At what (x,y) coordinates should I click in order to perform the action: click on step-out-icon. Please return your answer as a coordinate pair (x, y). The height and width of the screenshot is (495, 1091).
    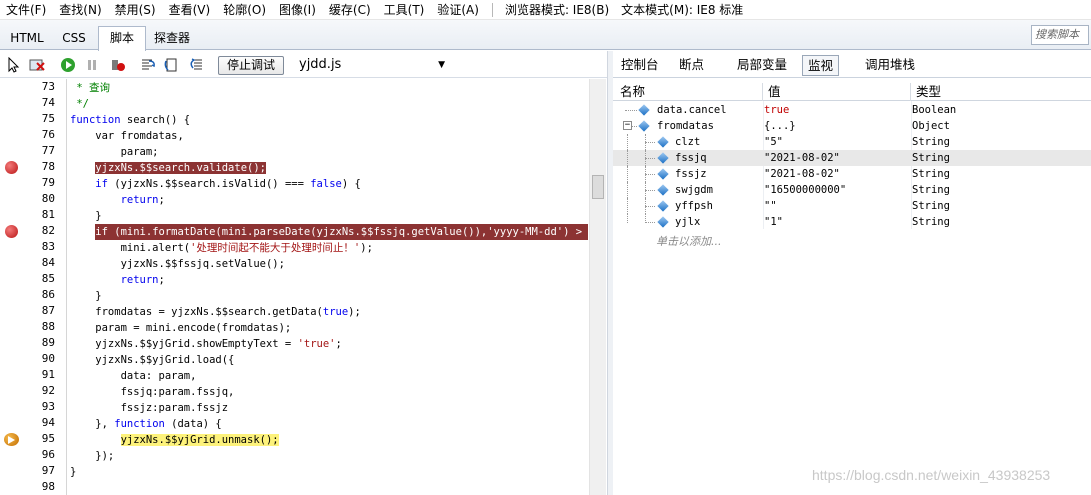
    Looking at the image, I should click on (196, 65).